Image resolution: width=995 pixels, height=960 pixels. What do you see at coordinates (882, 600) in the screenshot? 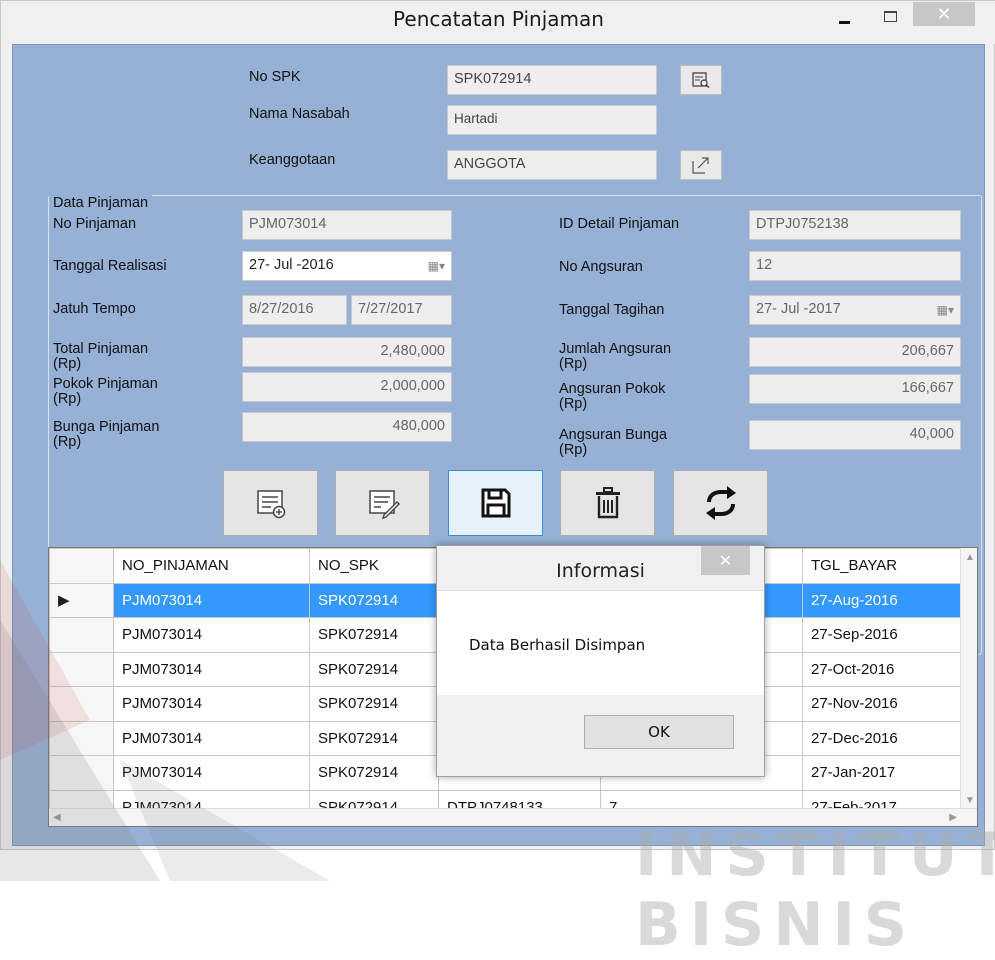
I see `cell-tgl-bayar: 27-Aug-2016` at bounding box center [882, 600].